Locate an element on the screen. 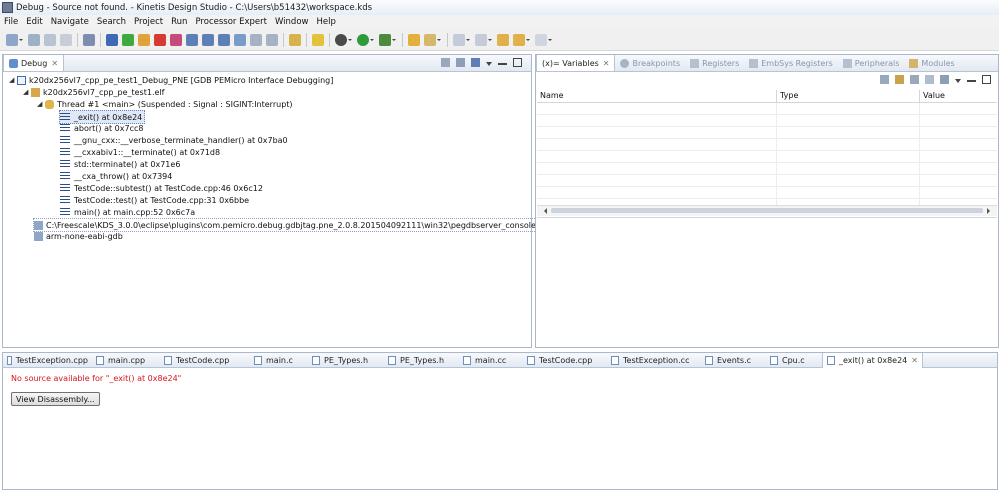  stack-frame: main() at main.cpp:52 0x6c7a is located at coordinates (127, 212).